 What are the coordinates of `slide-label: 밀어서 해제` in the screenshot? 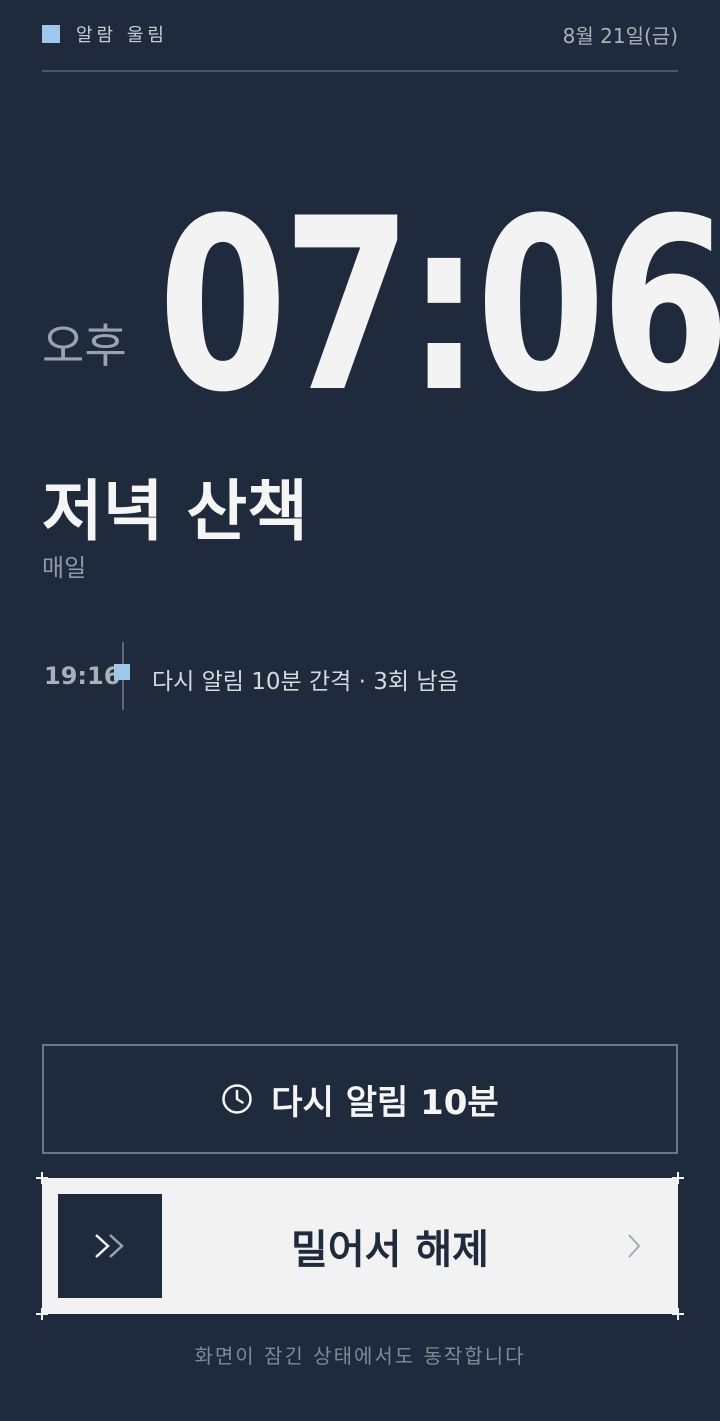 It's located at (390, 1250).